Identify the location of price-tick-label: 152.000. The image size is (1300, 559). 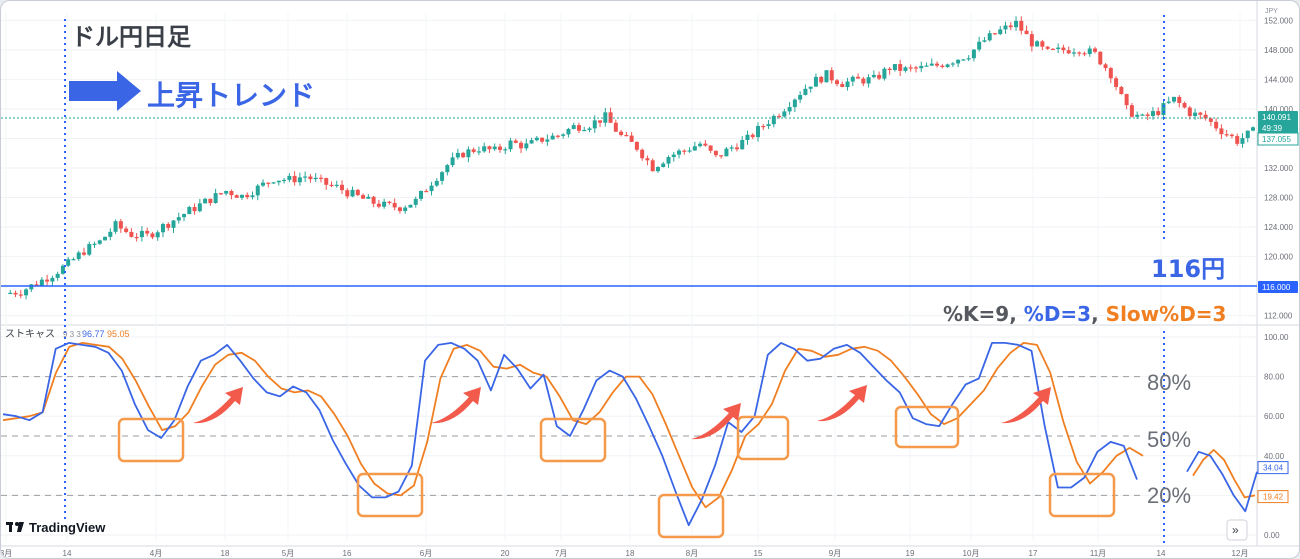
(1278, 20).